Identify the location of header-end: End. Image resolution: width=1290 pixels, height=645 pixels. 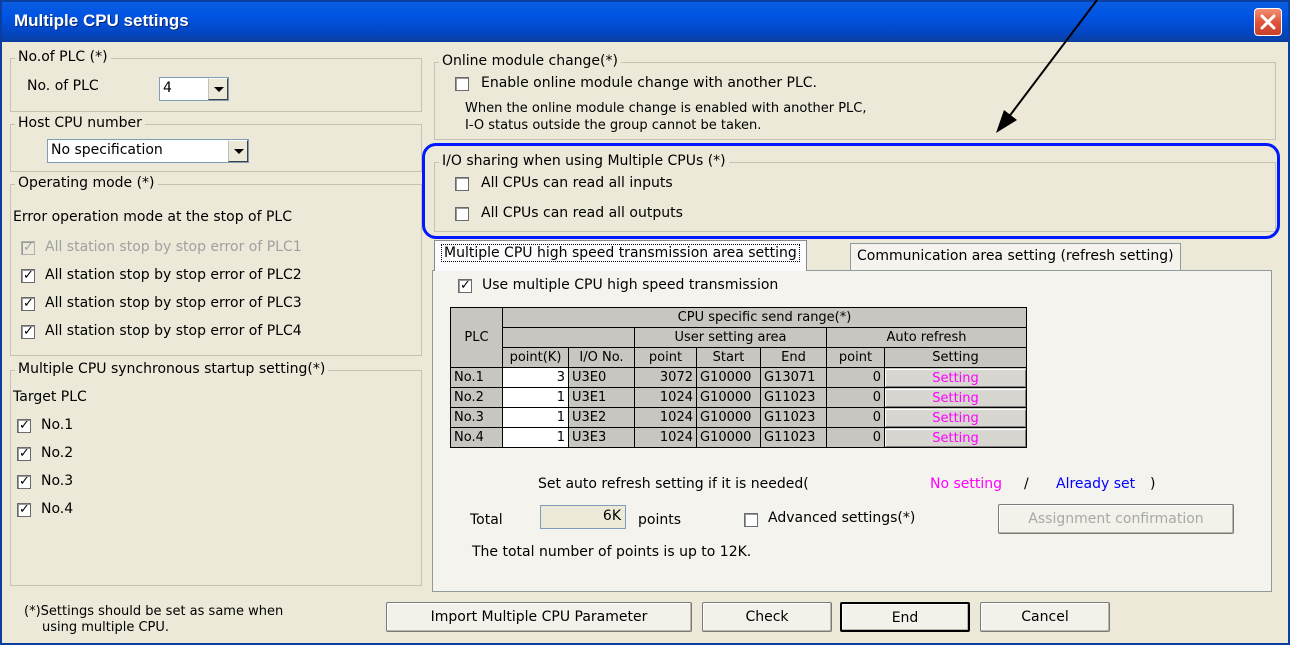
(793, 357).